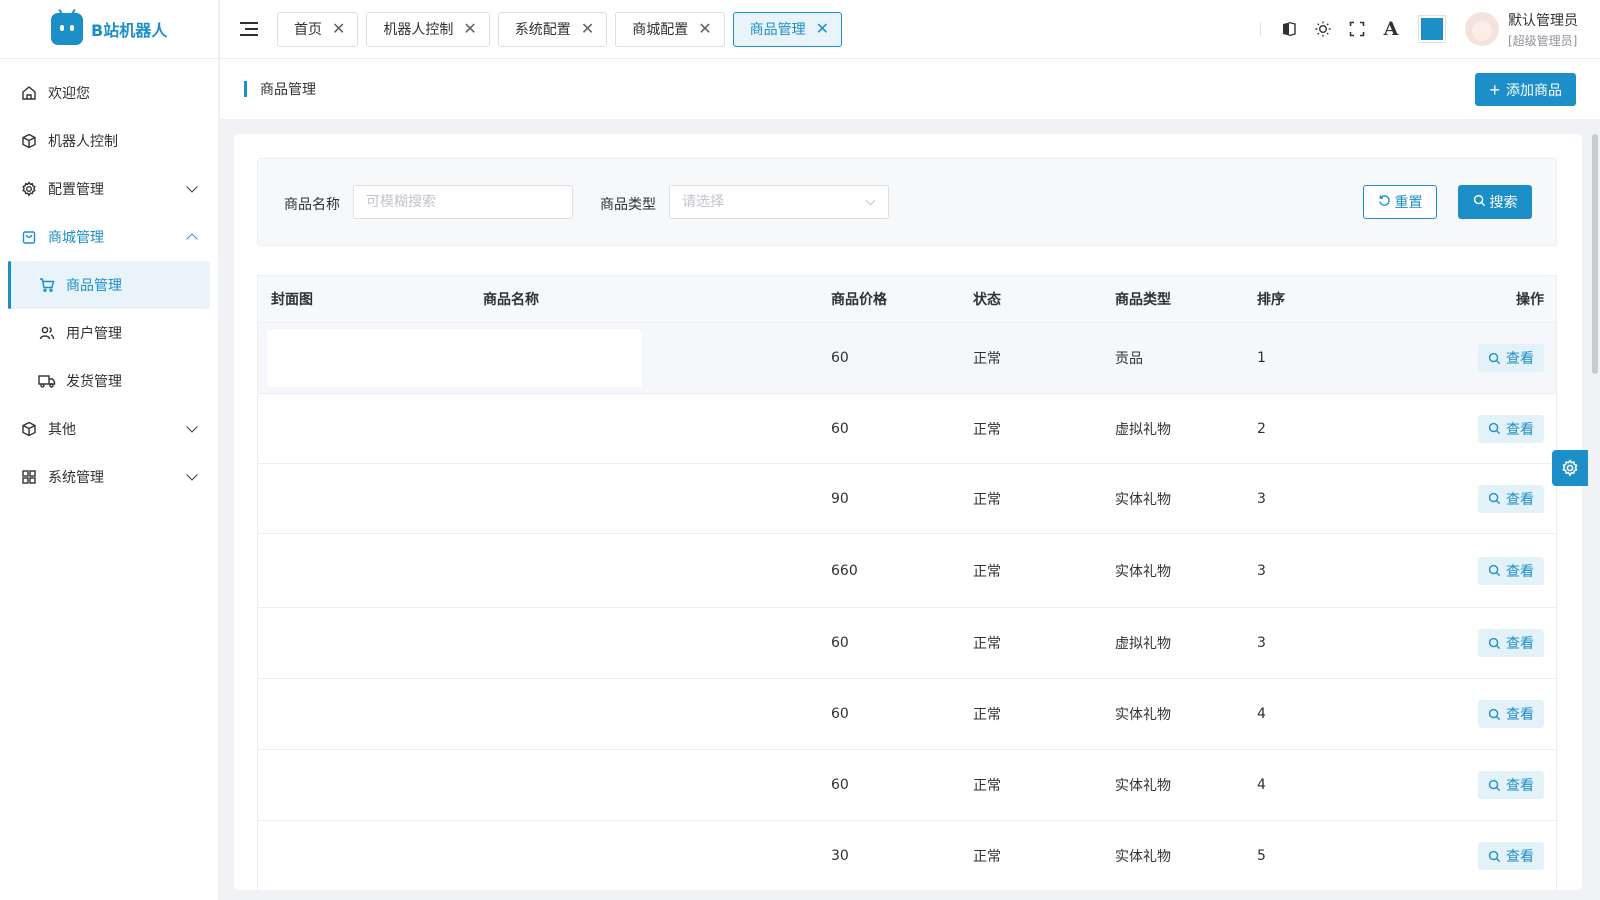 The width and height of the screenshot is (1600, 900). What do you see at coordinates (109, 141) in the screenshot?
I see `sidebar-item-robot-control: 机器人控制` at bounding box center [109, 141].